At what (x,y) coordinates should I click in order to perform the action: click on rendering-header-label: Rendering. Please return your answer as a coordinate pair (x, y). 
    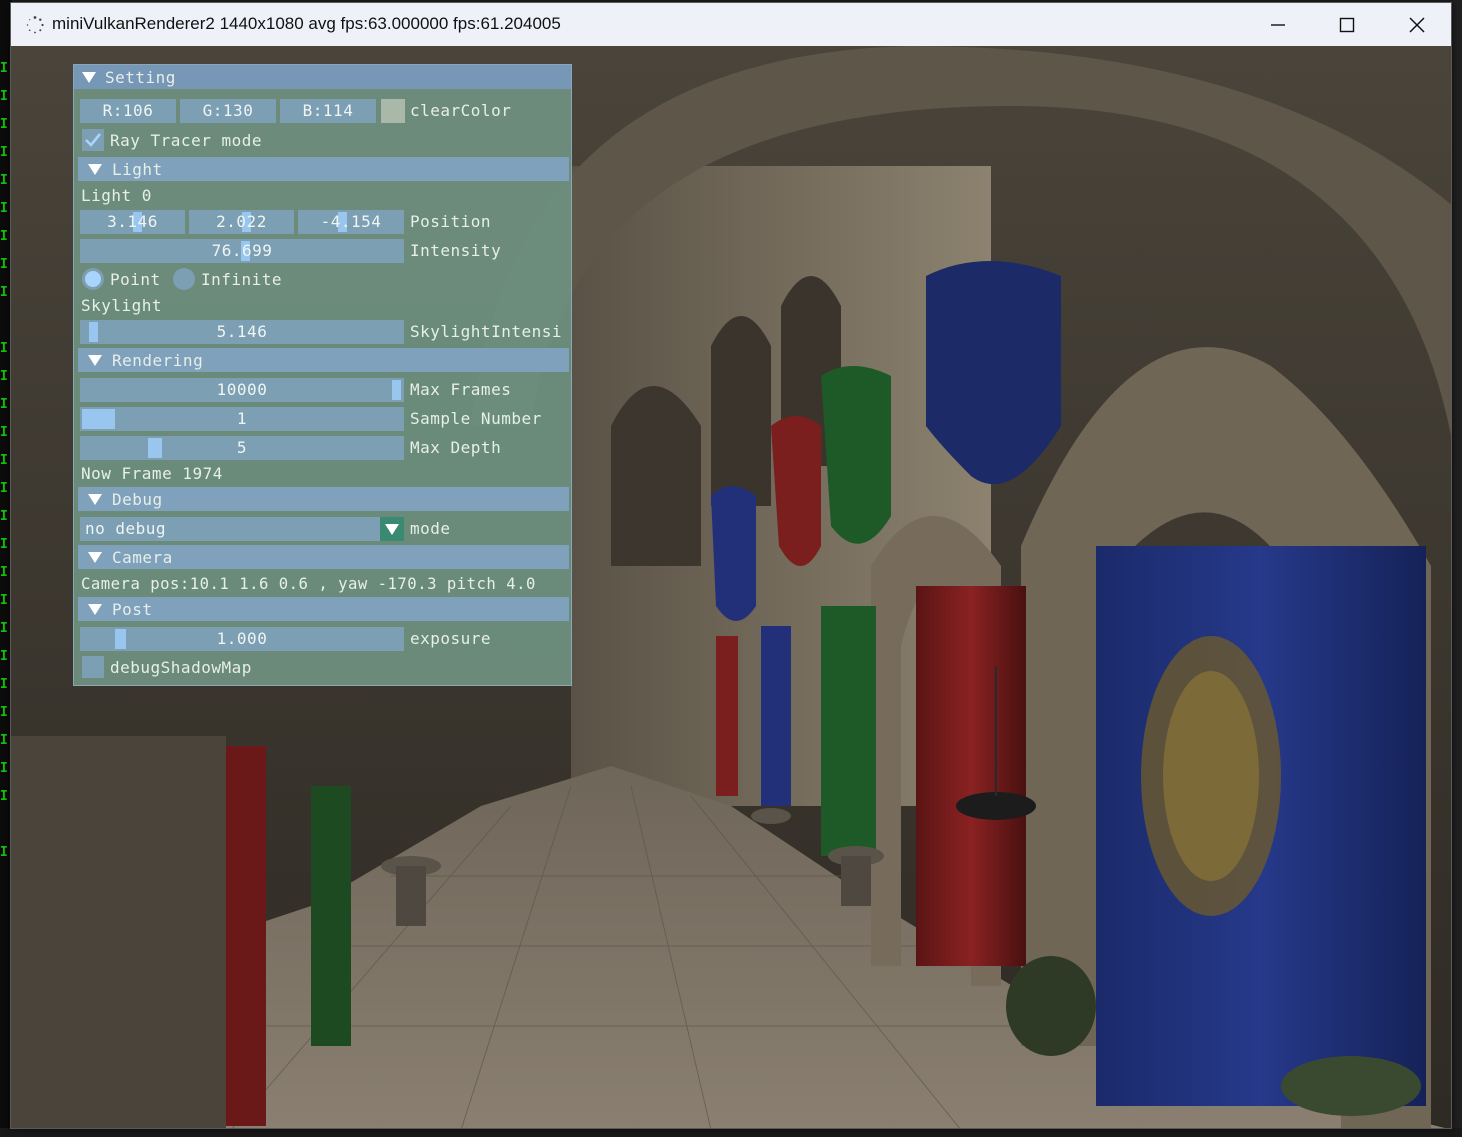
    Looking at the image, I should click on (158, 360).